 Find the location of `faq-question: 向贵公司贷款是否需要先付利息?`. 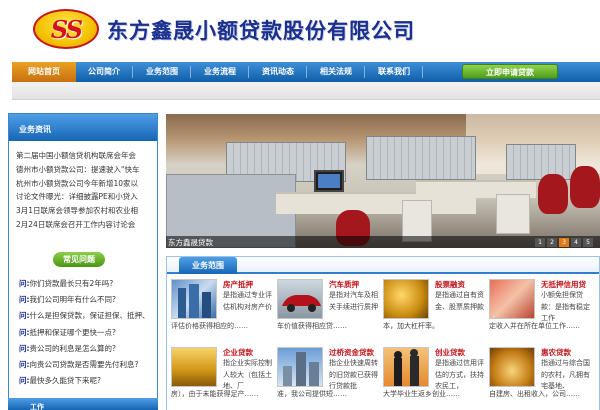

faq-question: 向贵公司贷款是否需要先付利息? is located at coordinates (84, 364).